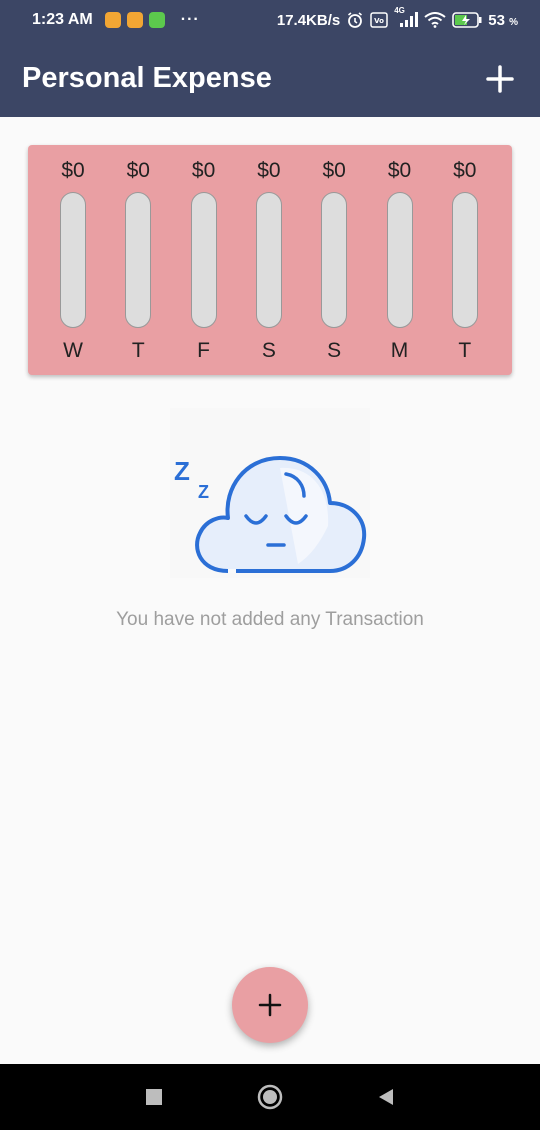  What do you see at coordinates (156, 20) in the screenshot?
I see `android-icon` at bounding box center [156, 20].